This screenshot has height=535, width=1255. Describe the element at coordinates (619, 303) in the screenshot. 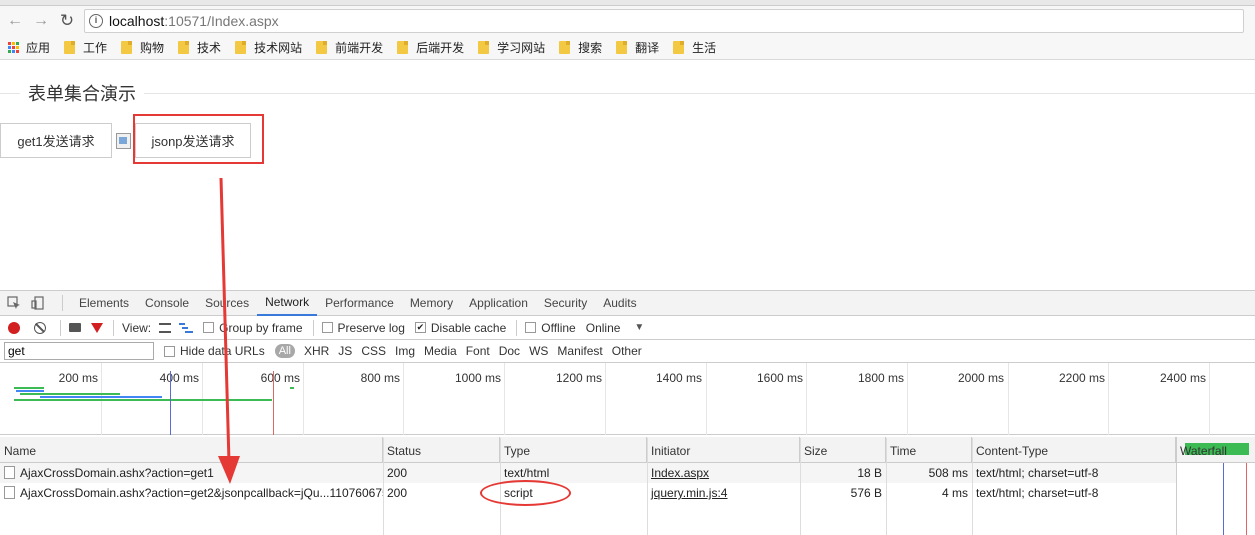

I see `tab-audits: Audits` at that location.